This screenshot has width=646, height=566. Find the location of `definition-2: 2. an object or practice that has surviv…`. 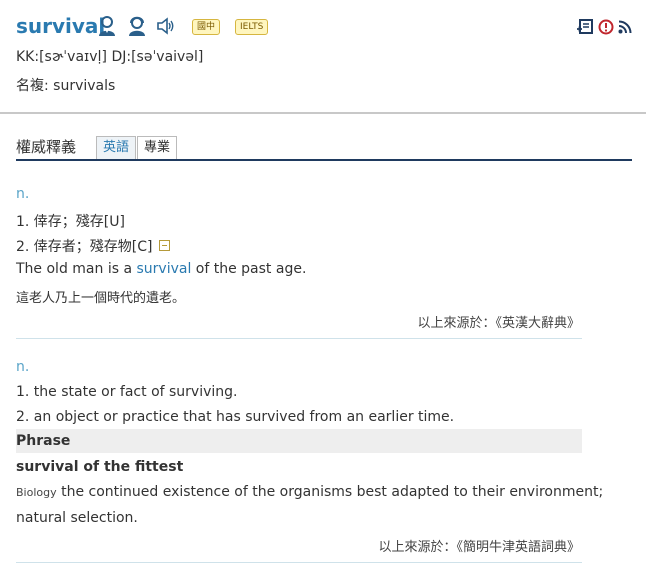

definition-2: 2. an object or practice that has surviv… is located at coordinates (235, 417).